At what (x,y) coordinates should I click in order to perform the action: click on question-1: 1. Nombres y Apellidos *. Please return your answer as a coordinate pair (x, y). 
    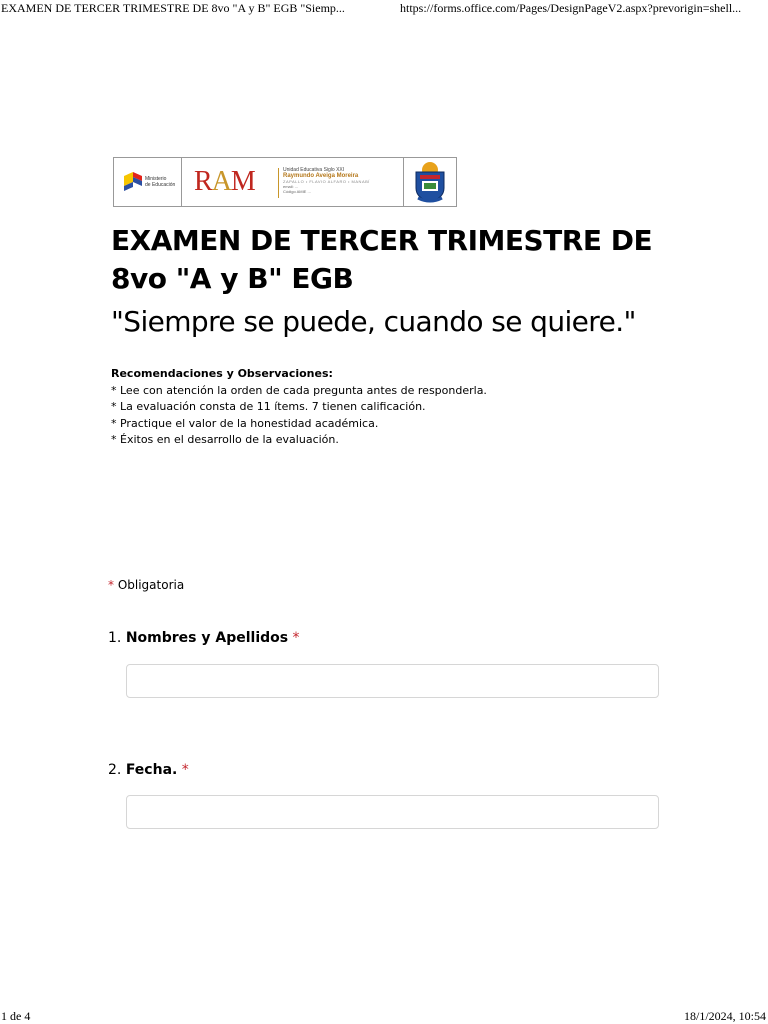
    Looking at the image, I should click on (204, 638).